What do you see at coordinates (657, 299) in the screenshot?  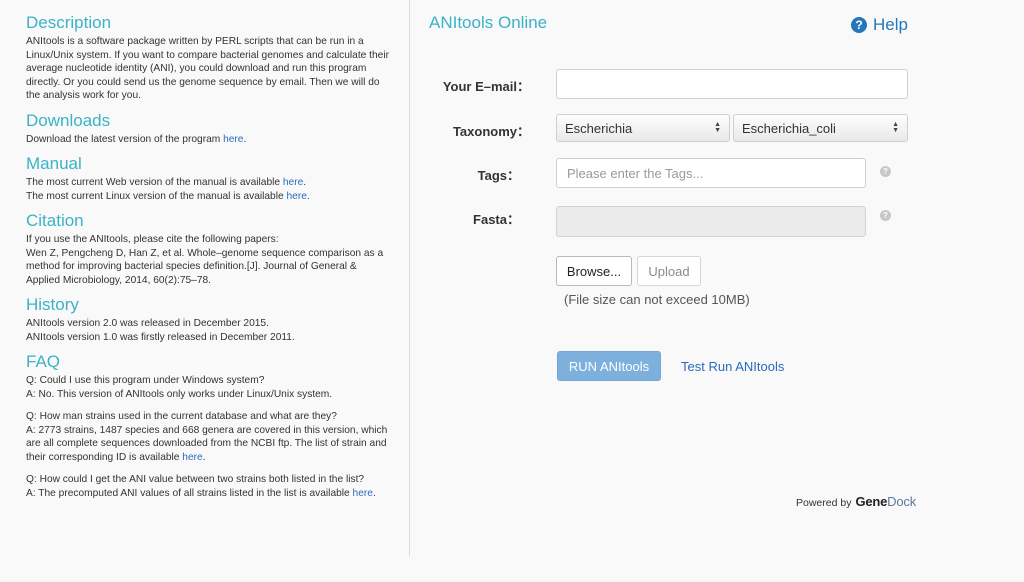 I see `file-size-hint: (File size can not exceed 10MB)` at bounding box center [657, 299].